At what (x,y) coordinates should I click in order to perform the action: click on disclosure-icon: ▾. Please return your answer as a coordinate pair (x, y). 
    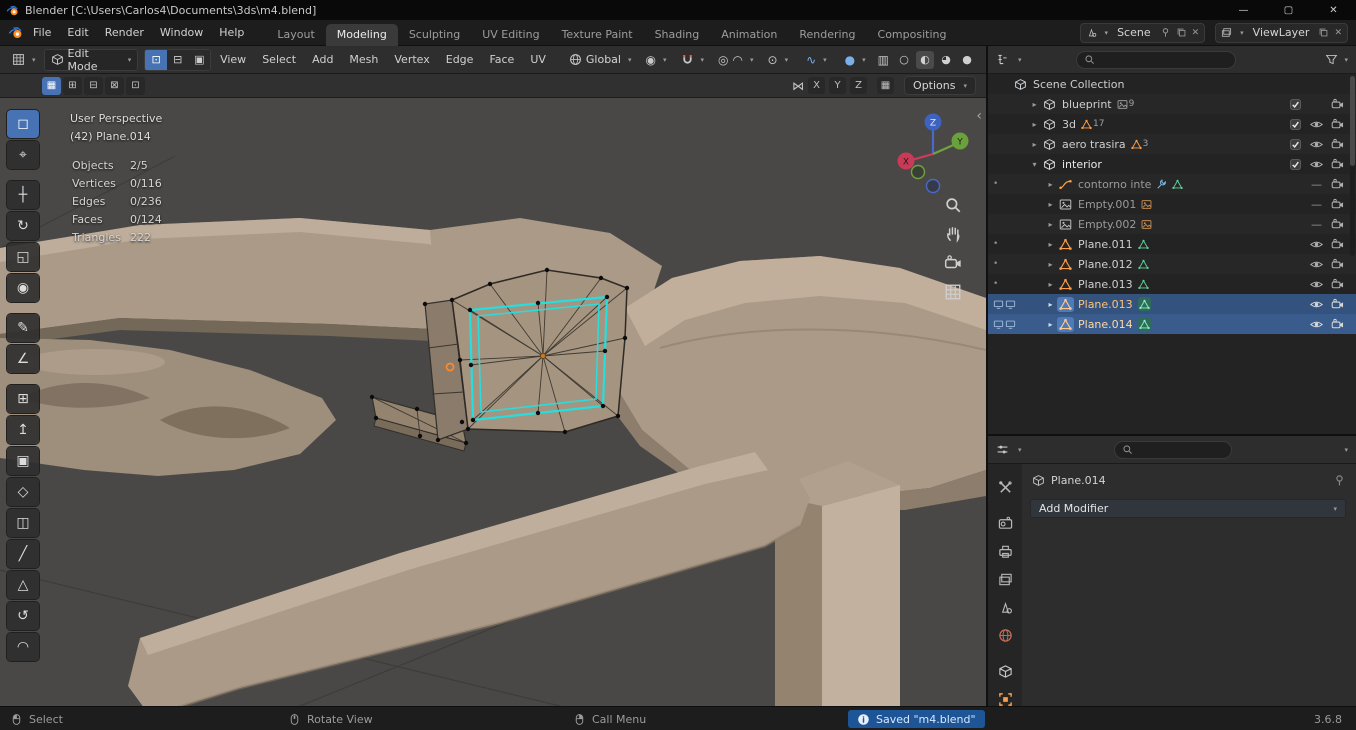
    Looking at the image, I should click on (1034, 164).